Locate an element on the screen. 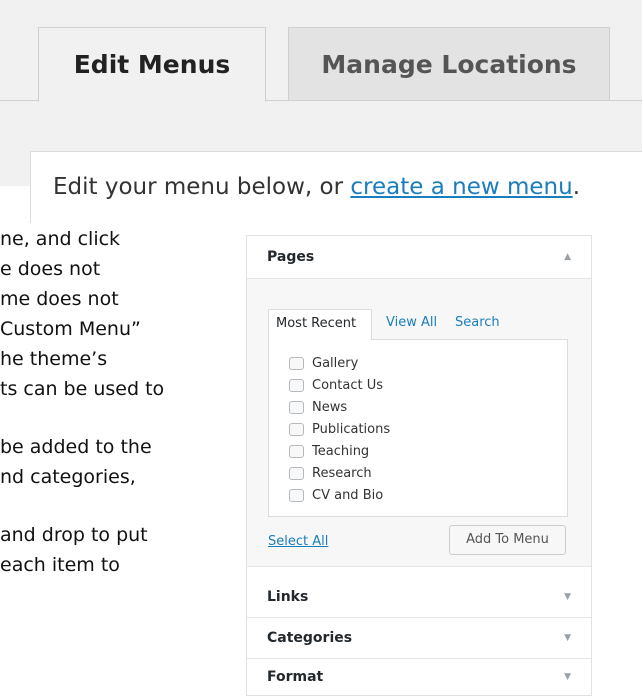 Image resolution: width=642 pixels, height=698 pixels. page-item-teaching: Teaching is located at coordinates (329, 452).